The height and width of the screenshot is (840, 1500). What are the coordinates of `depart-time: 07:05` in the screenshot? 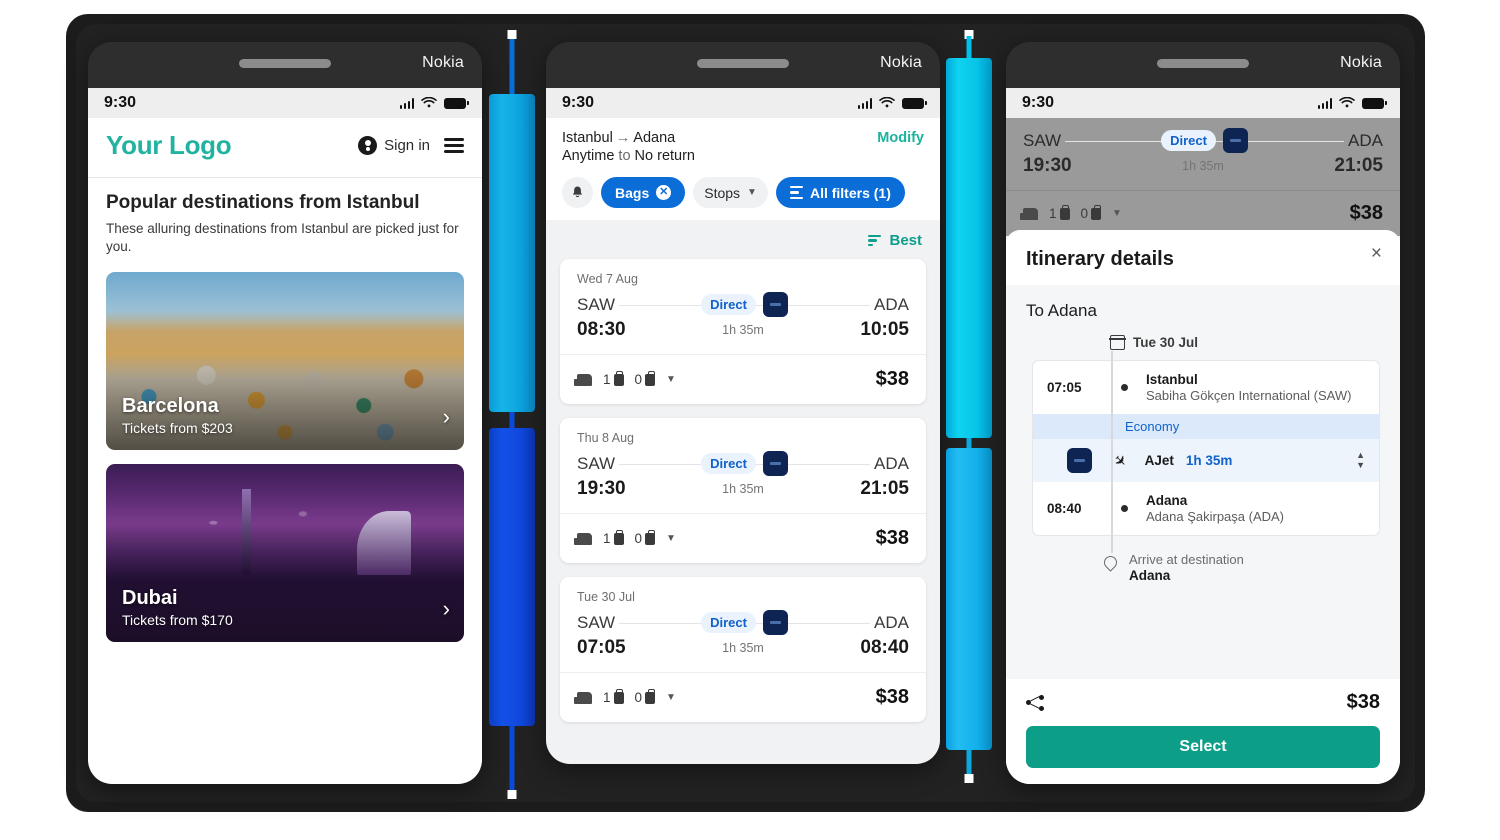 It's located at (601, 647).